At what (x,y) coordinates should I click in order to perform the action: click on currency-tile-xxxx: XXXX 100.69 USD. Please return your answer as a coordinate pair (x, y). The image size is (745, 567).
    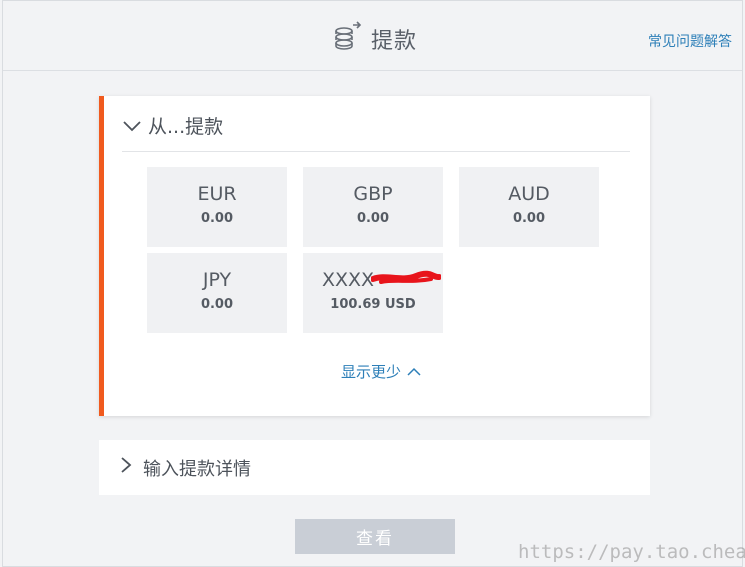
    Looking at the image, I should click on (373, 293).